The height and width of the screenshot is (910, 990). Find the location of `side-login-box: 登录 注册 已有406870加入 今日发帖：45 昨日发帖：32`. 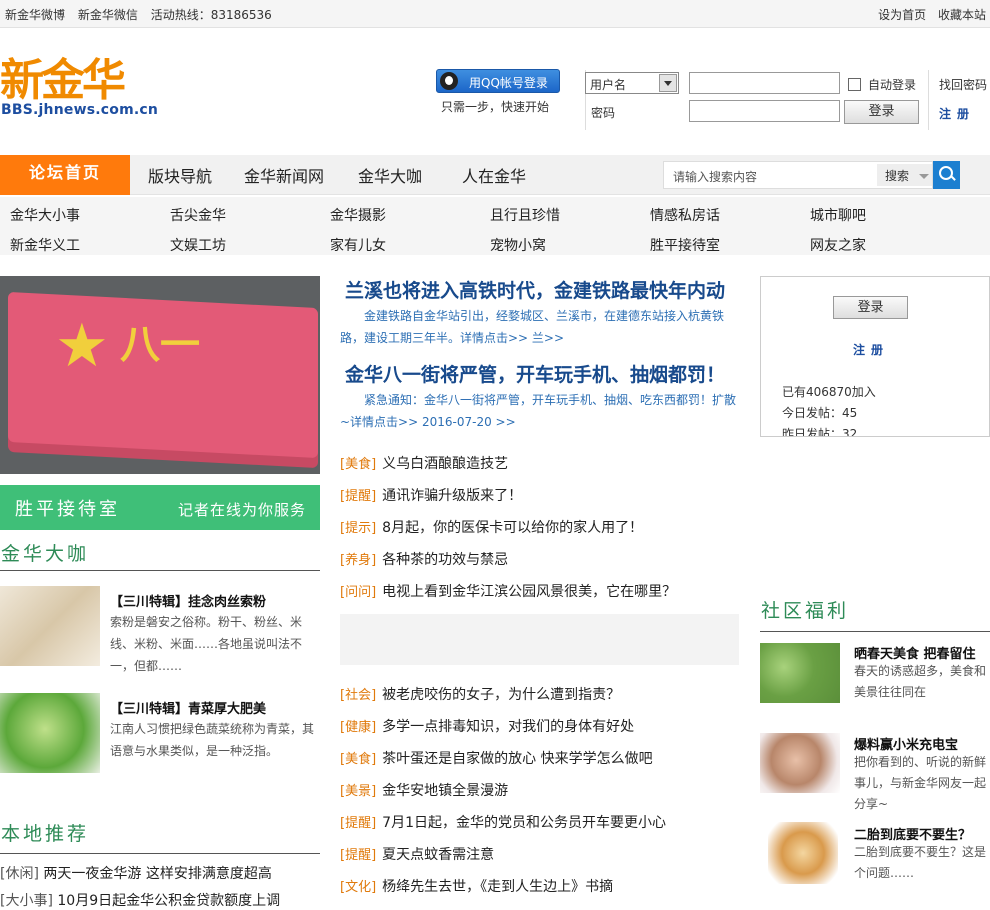

side-login-box: 登录 注册 已有406870加入 今日发帖：45 昨日发帖：32 is located at coordinates (875, 356).